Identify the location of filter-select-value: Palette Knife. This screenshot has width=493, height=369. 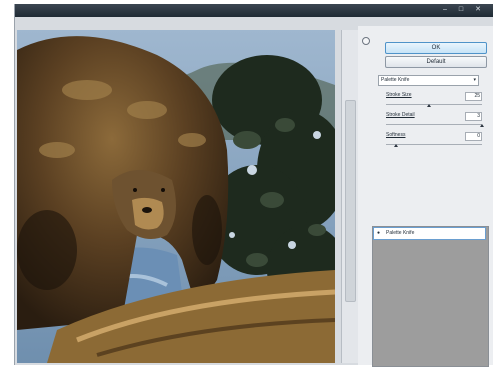
(395, 80).